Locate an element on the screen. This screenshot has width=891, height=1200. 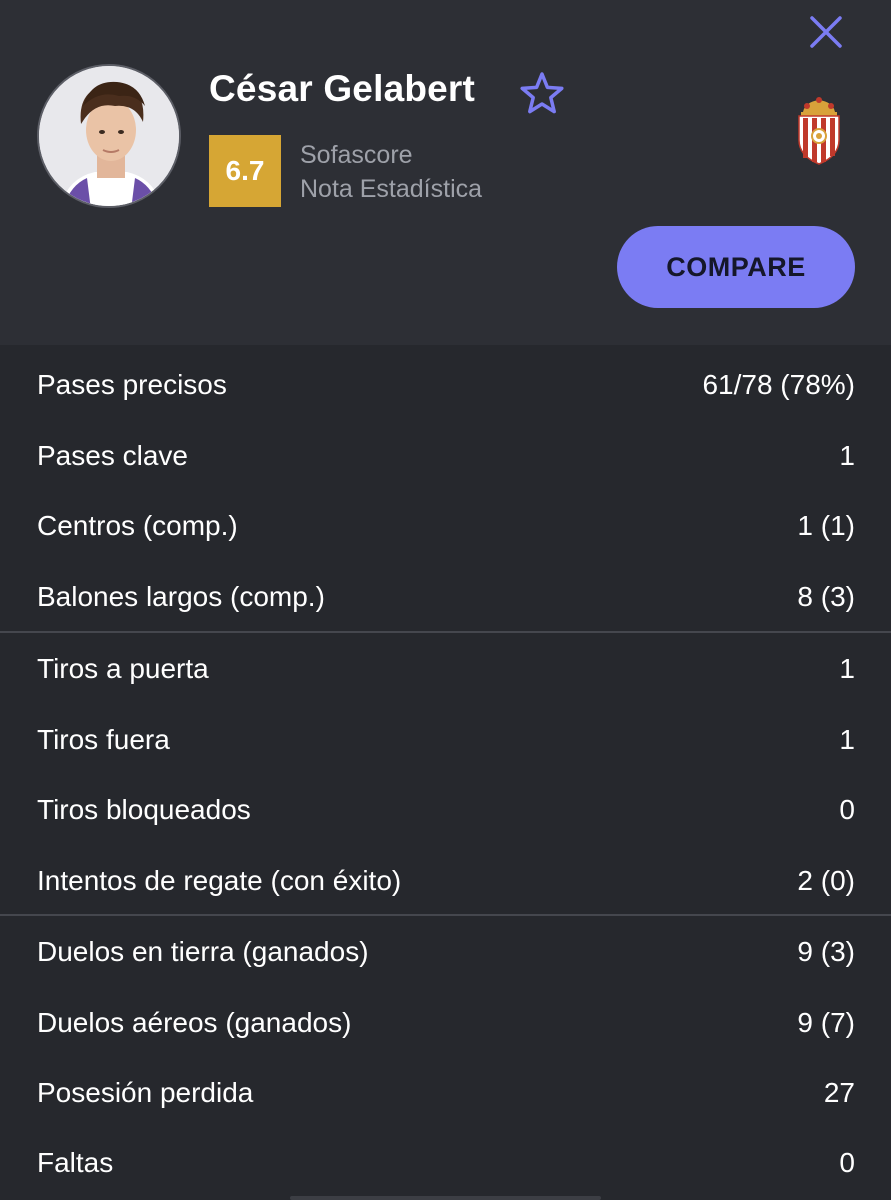
rating-caption: Sofascore Nota Estadística is located at coordinates (391, 172).